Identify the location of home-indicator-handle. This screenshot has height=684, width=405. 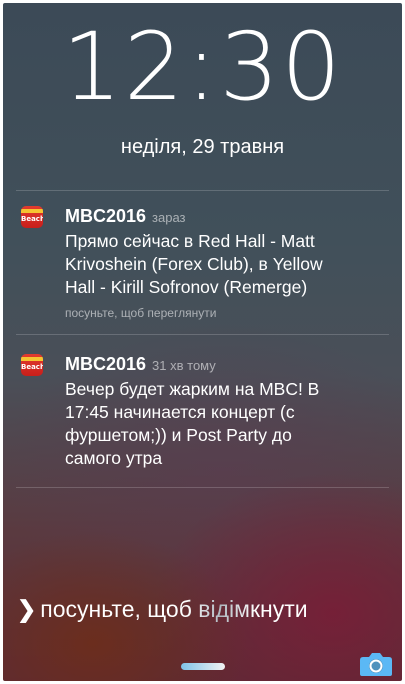
(203, 666).